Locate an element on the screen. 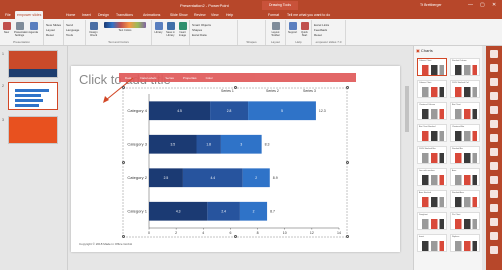  chart-template-card: Doughnut is located at coordinates (432, 221).